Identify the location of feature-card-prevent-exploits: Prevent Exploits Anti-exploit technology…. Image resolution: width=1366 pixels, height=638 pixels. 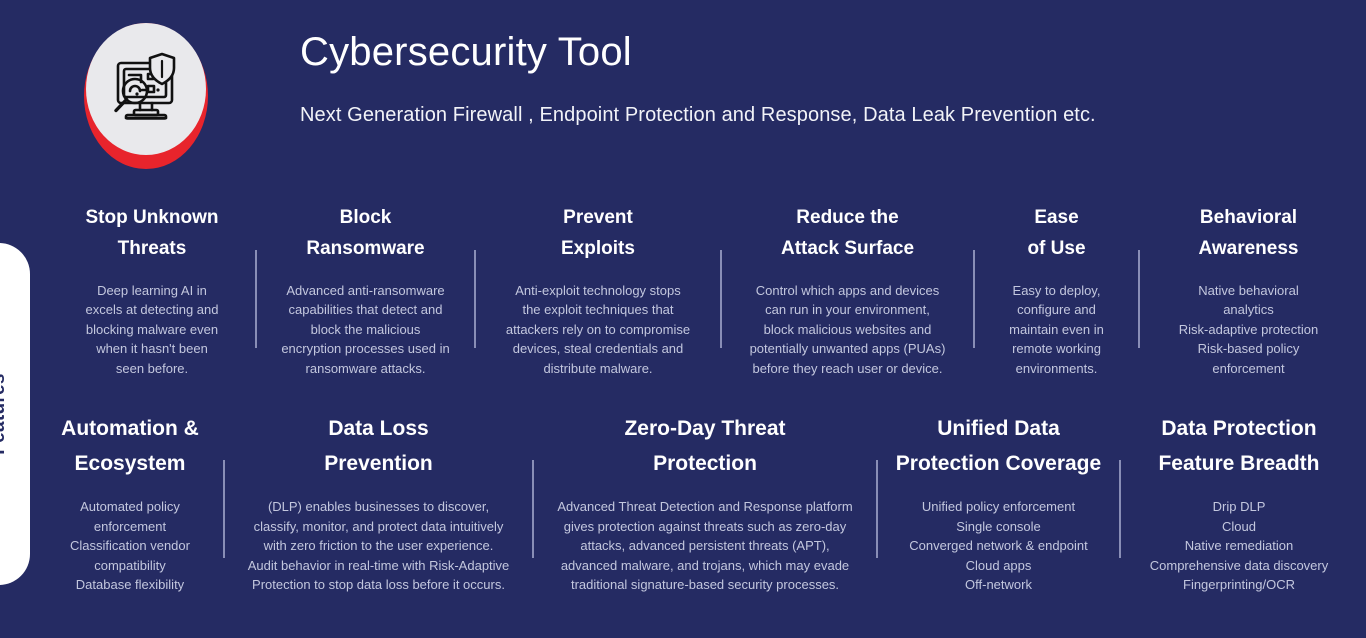
(598, 290).